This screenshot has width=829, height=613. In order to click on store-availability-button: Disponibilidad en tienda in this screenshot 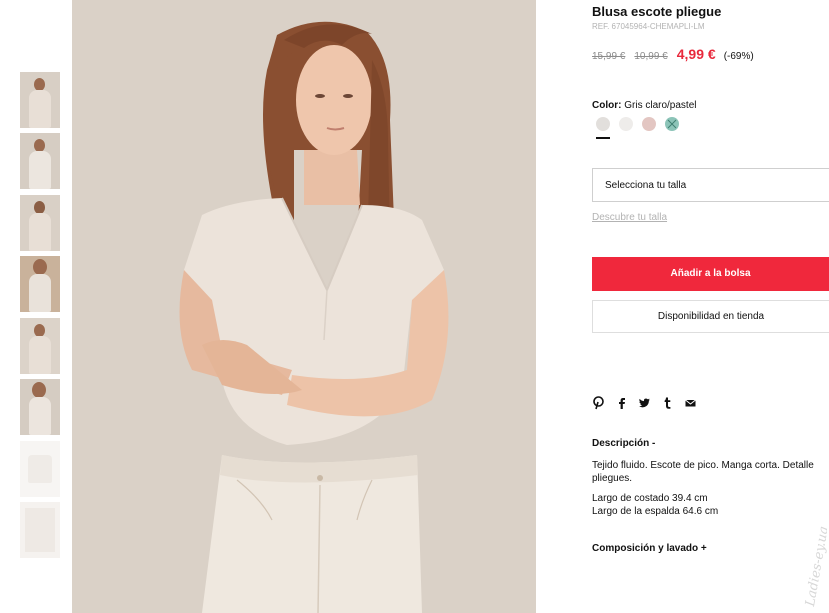, I will do `click(710, 316)`.